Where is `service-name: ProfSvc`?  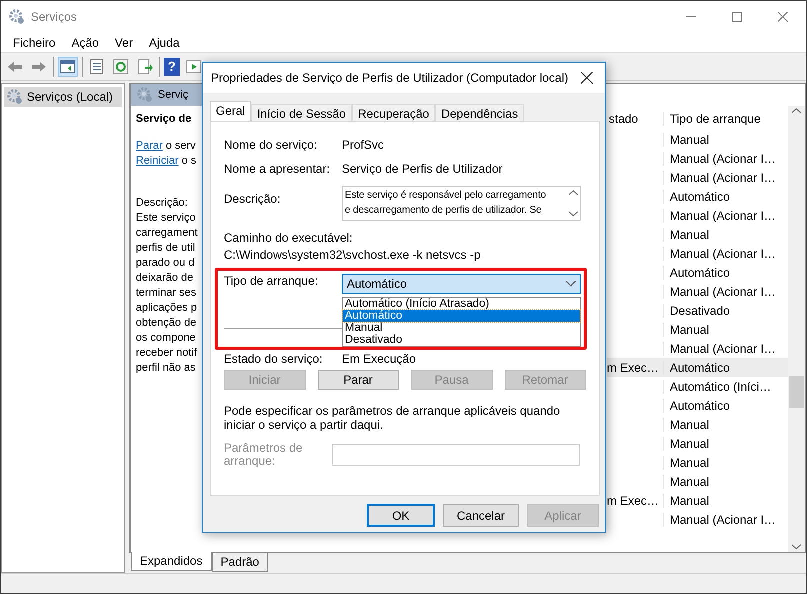
service-name: ProfSvc is located at coordinates (363, 145).